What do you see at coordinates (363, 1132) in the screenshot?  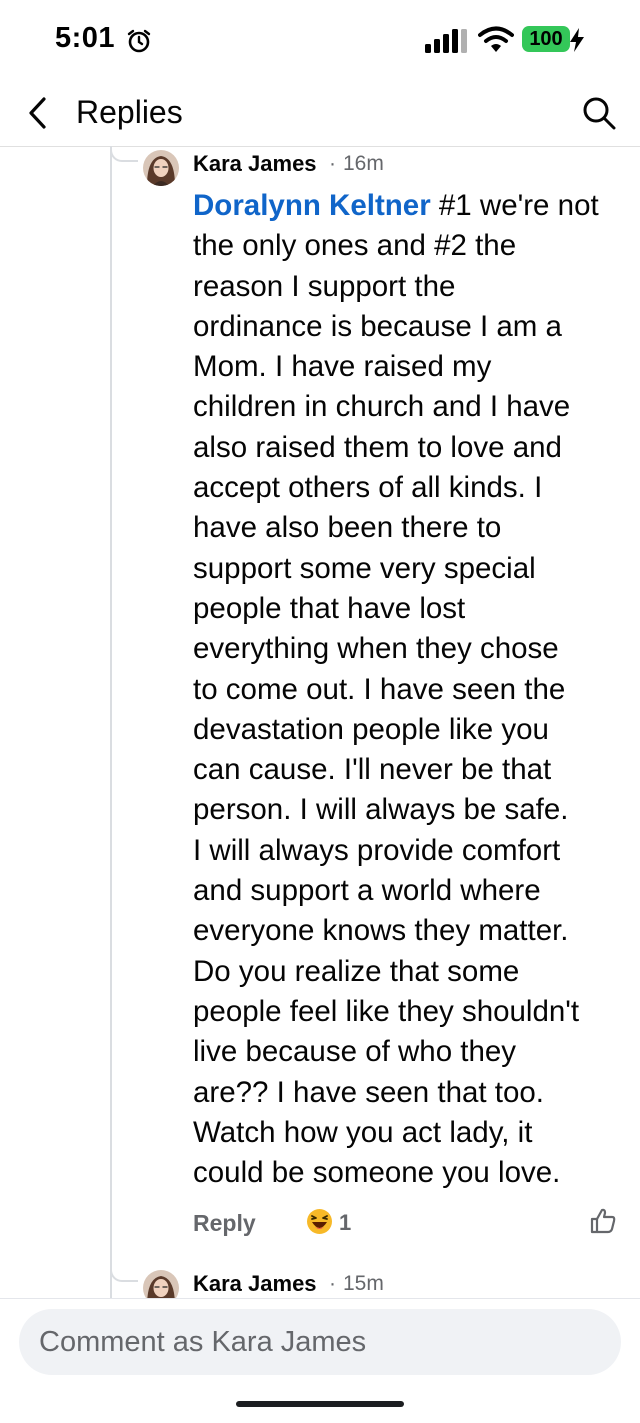 I see `comment-line: Watch how you act lady, it` at bounding box center [363, 1132].